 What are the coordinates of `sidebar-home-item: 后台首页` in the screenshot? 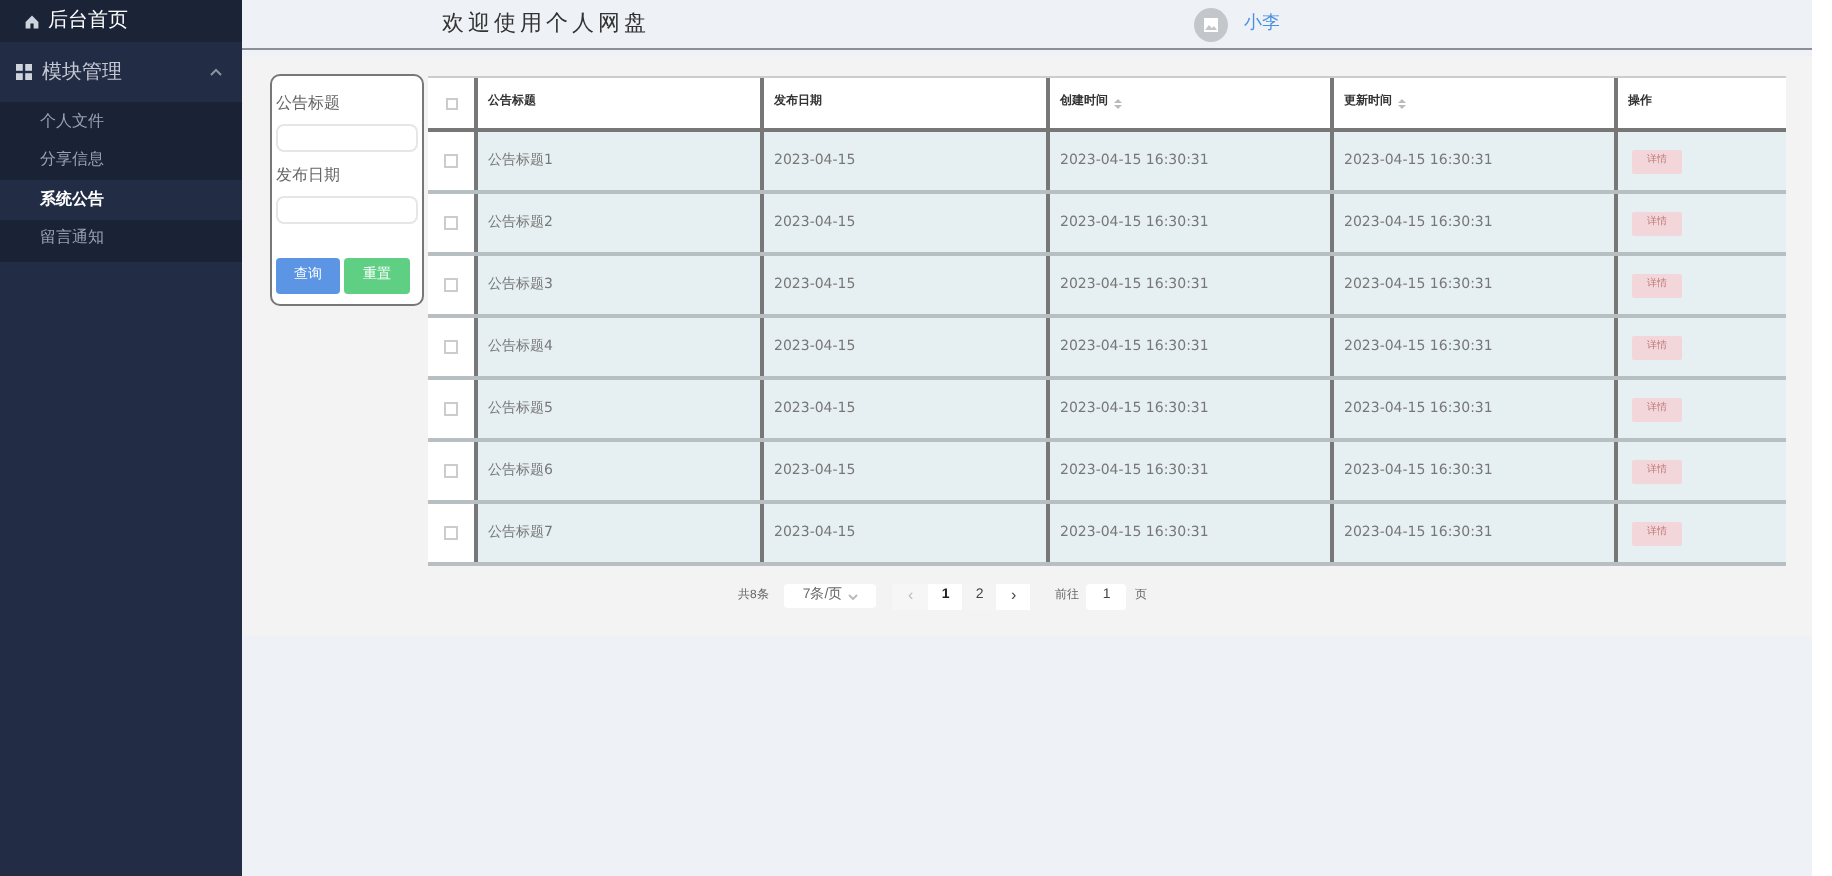 It's located at (121, 21).